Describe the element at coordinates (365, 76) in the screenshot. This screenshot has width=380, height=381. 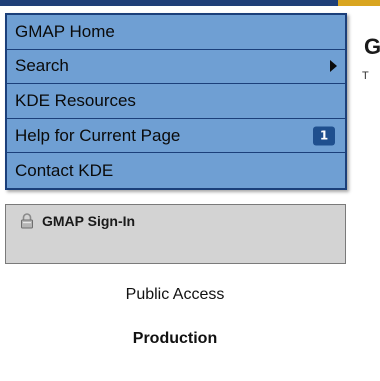
I see `page-subtext-partial: T` at that location.